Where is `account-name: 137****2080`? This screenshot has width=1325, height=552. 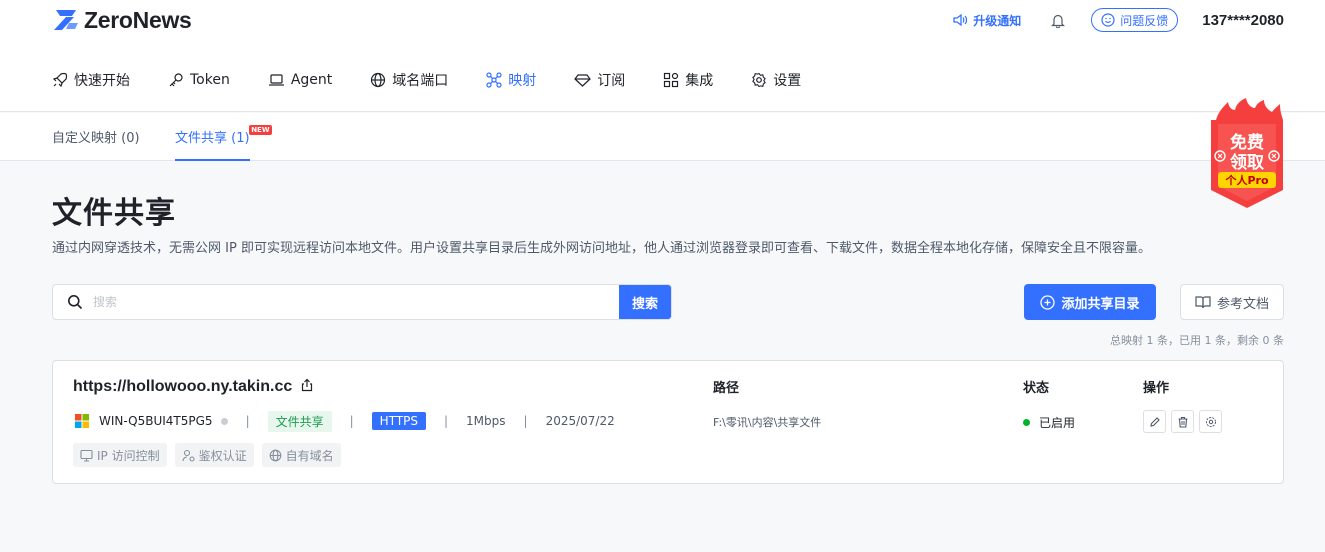
account-name: 137****2080 is located at coordinates (1243, 20).